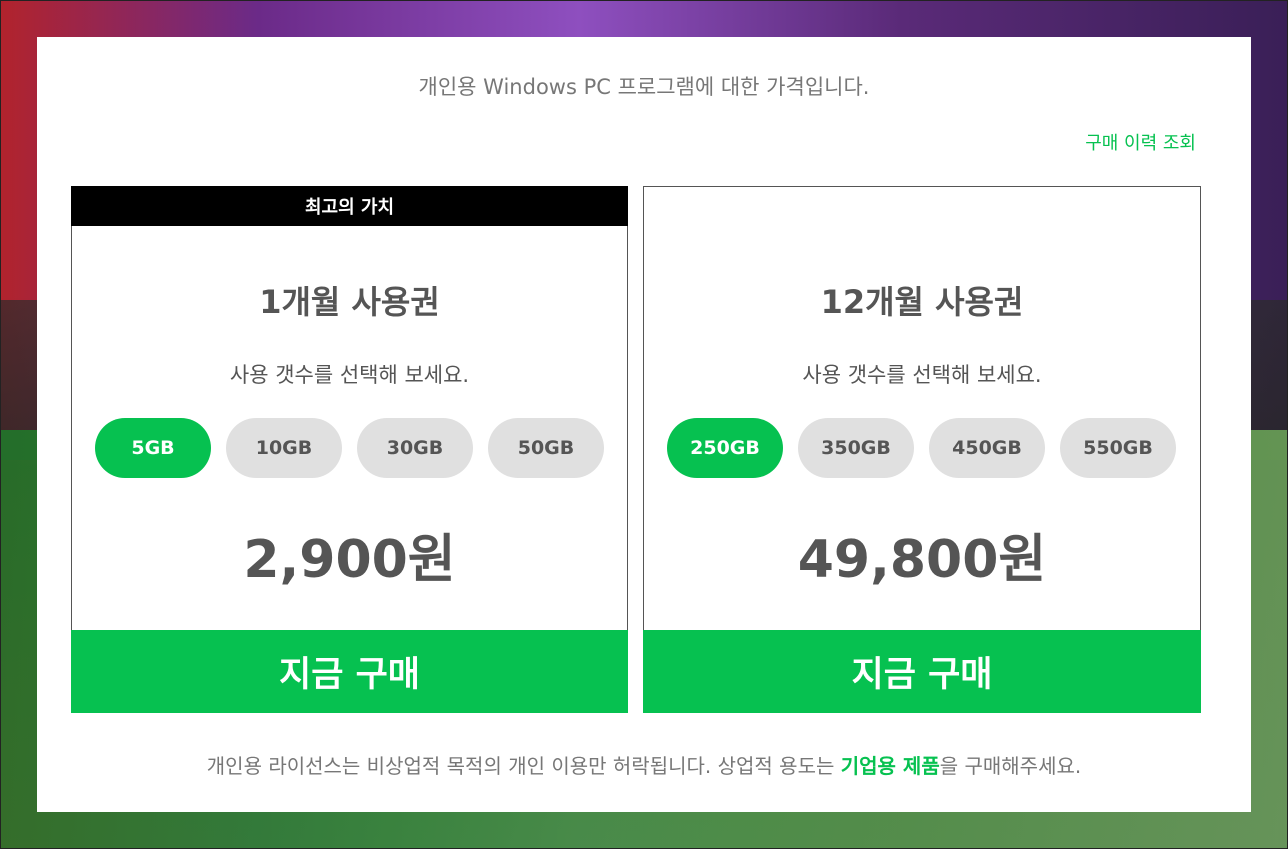  What do you see at coordinates (349, 560) in the screenshot?
I see `plan-price: 2,900원` at bounding box center [349, 560].